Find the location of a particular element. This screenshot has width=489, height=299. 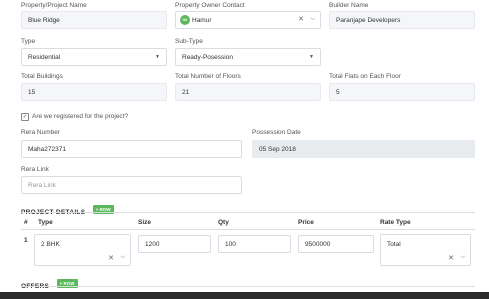

type-select: Residential ▼ is located at coordinates (94, 57).